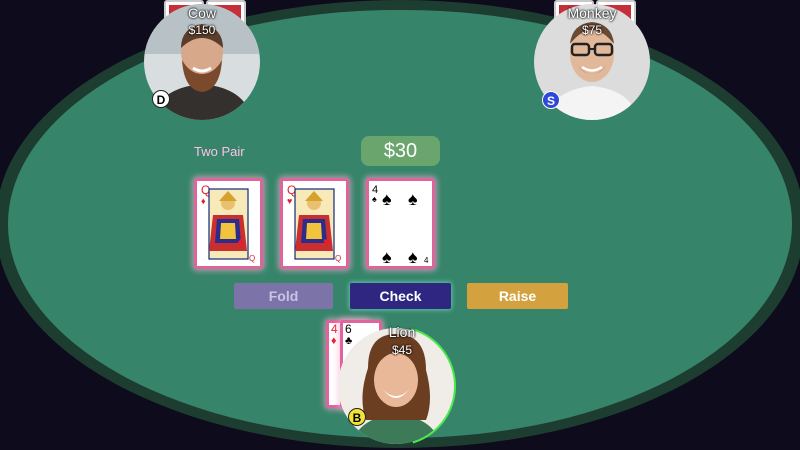 The image size is (800, 450). I want to click on raise-button: Raise, so click(517, 296).